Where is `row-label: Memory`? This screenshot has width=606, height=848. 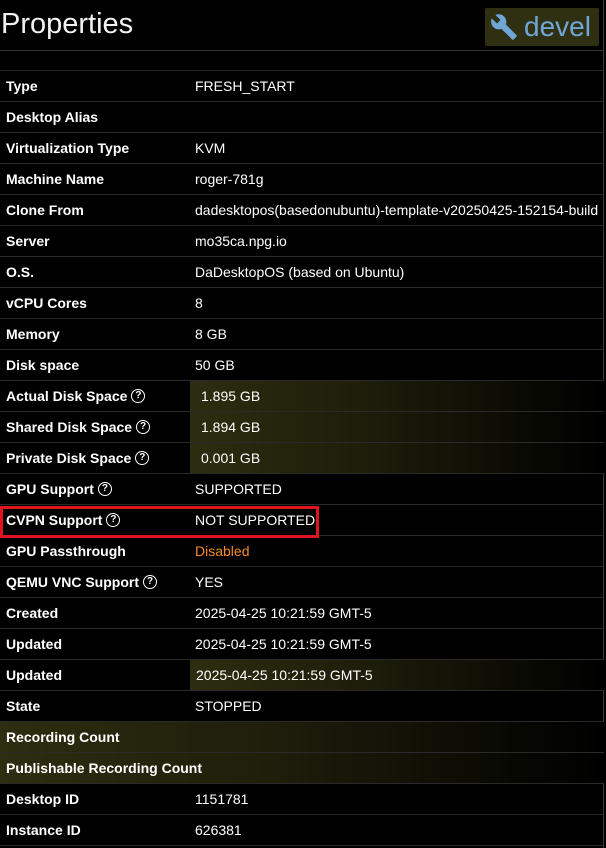 row-label: Memory is located at coordinates (33, 334).